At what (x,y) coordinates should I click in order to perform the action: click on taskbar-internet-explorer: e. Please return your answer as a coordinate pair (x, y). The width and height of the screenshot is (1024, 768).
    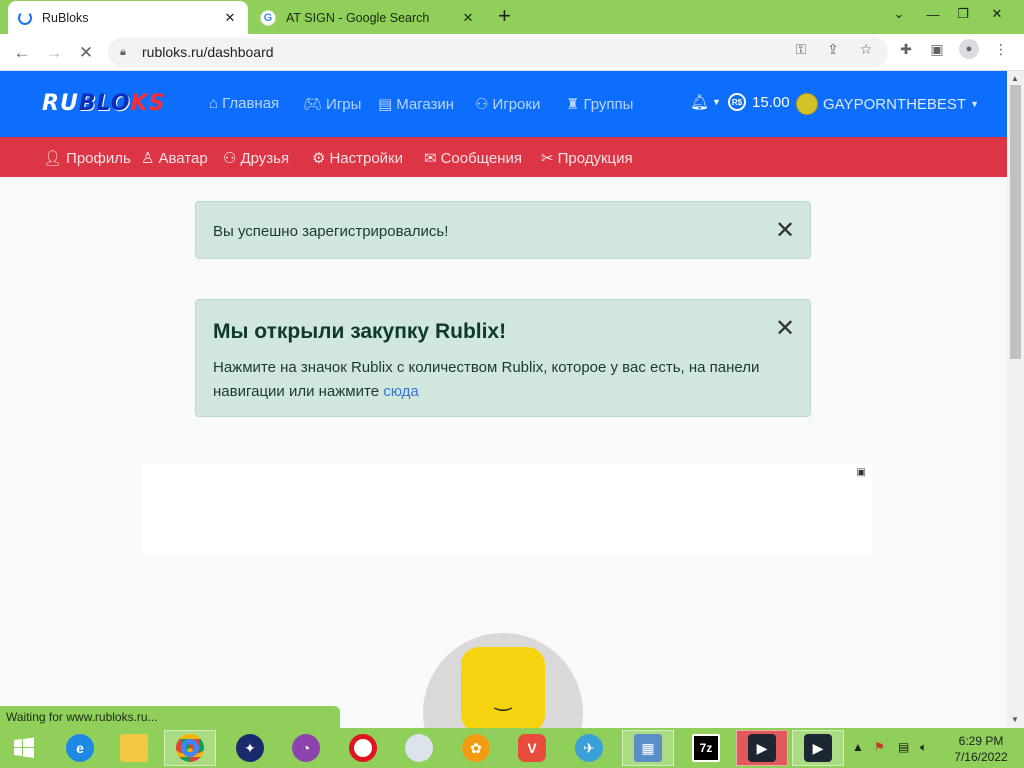
    Looking at the image, I should click on (80, 748).